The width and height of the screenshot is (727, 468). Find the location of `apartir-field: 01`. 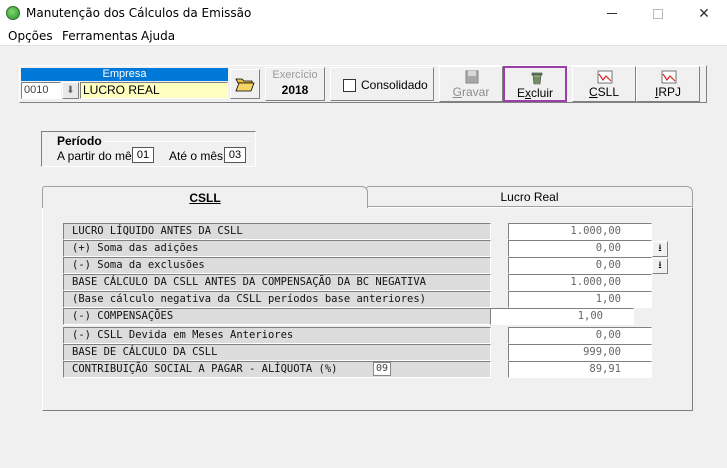

apartir-field: 01 is located at coordinates (143, 155).